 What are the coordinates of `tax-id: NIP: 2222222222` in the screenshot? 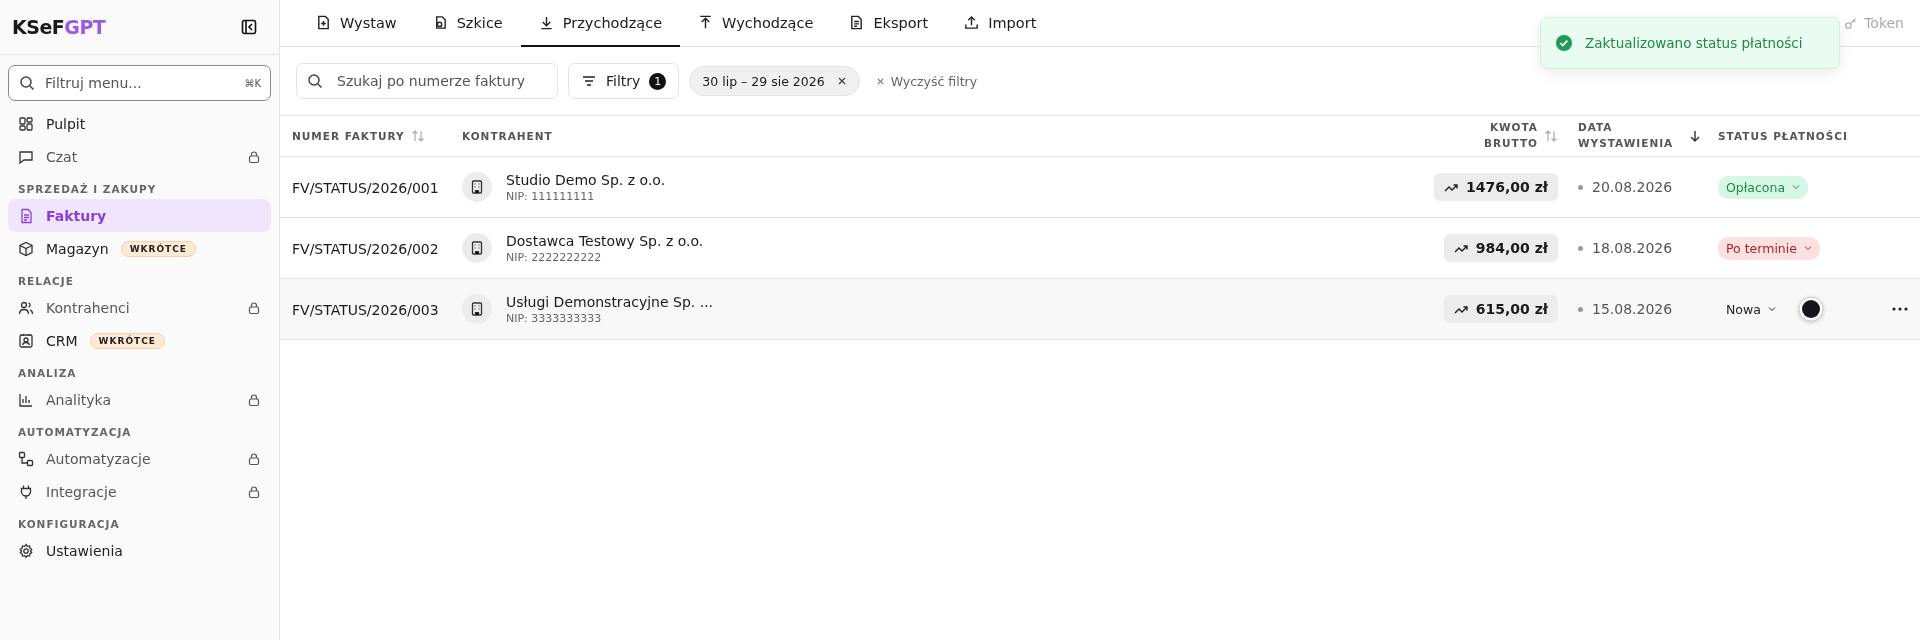 It's located at (554, 257).